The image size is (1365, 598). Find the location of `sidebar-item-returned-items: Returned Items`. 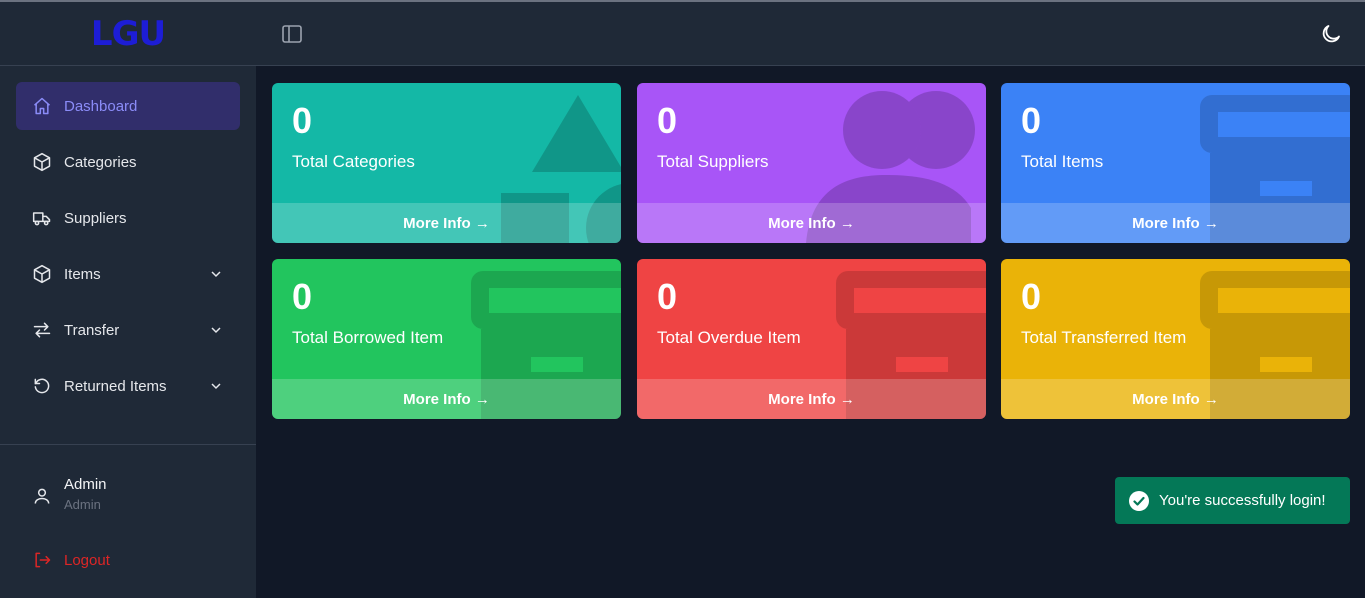

sidebar-item-returned-items: Returned Items is located at coordinates (128, 386).